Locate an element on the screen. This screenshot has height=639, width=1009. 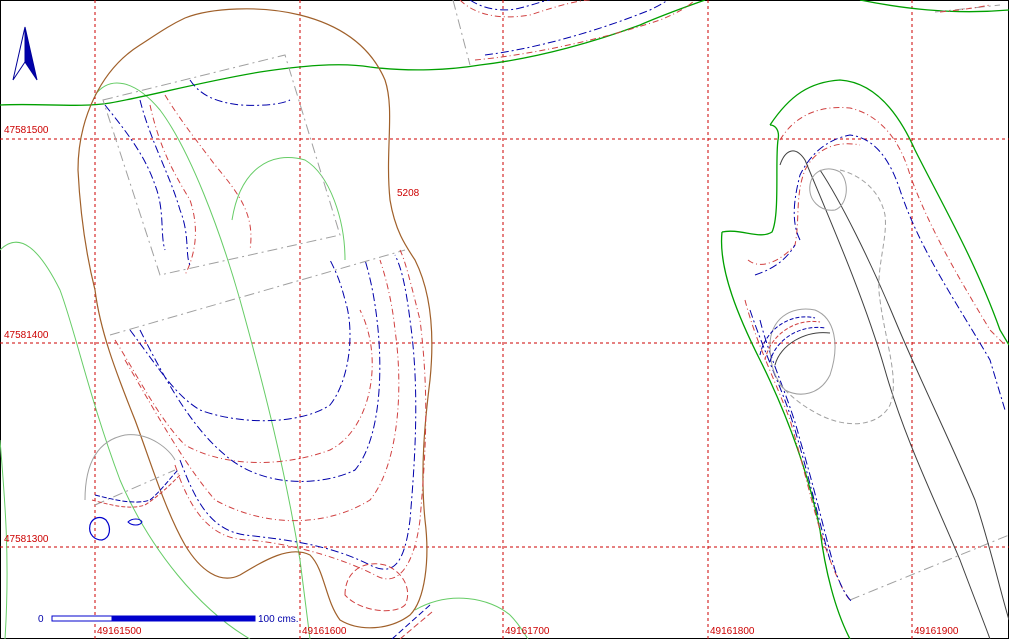
scale-bar-start-label: 0 is located at coordinates (41, 619).